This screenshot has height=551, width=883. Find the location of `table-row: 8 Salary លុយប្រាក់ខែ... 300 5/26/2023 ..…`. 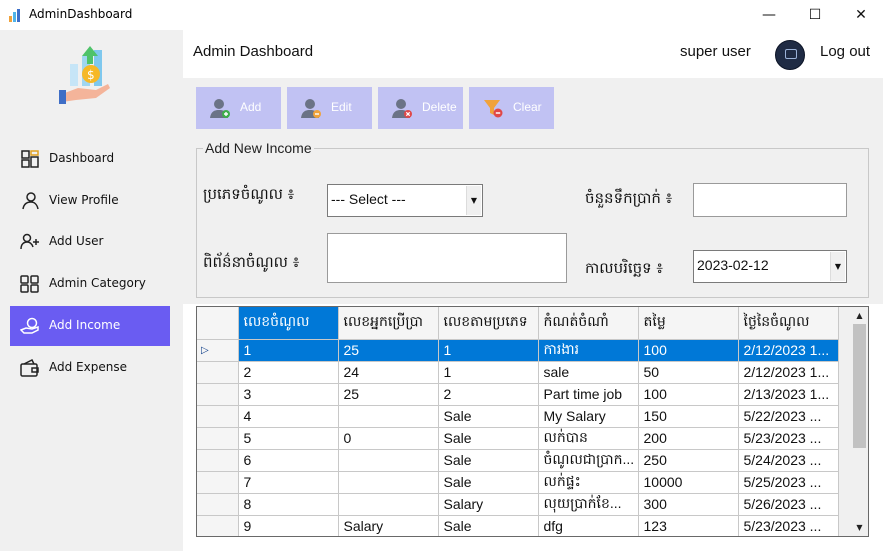

table-row: 8 Salary លុយប្រាក់ខែ... 300 5/26/2023 ..… is located at coordinates (518, 504).